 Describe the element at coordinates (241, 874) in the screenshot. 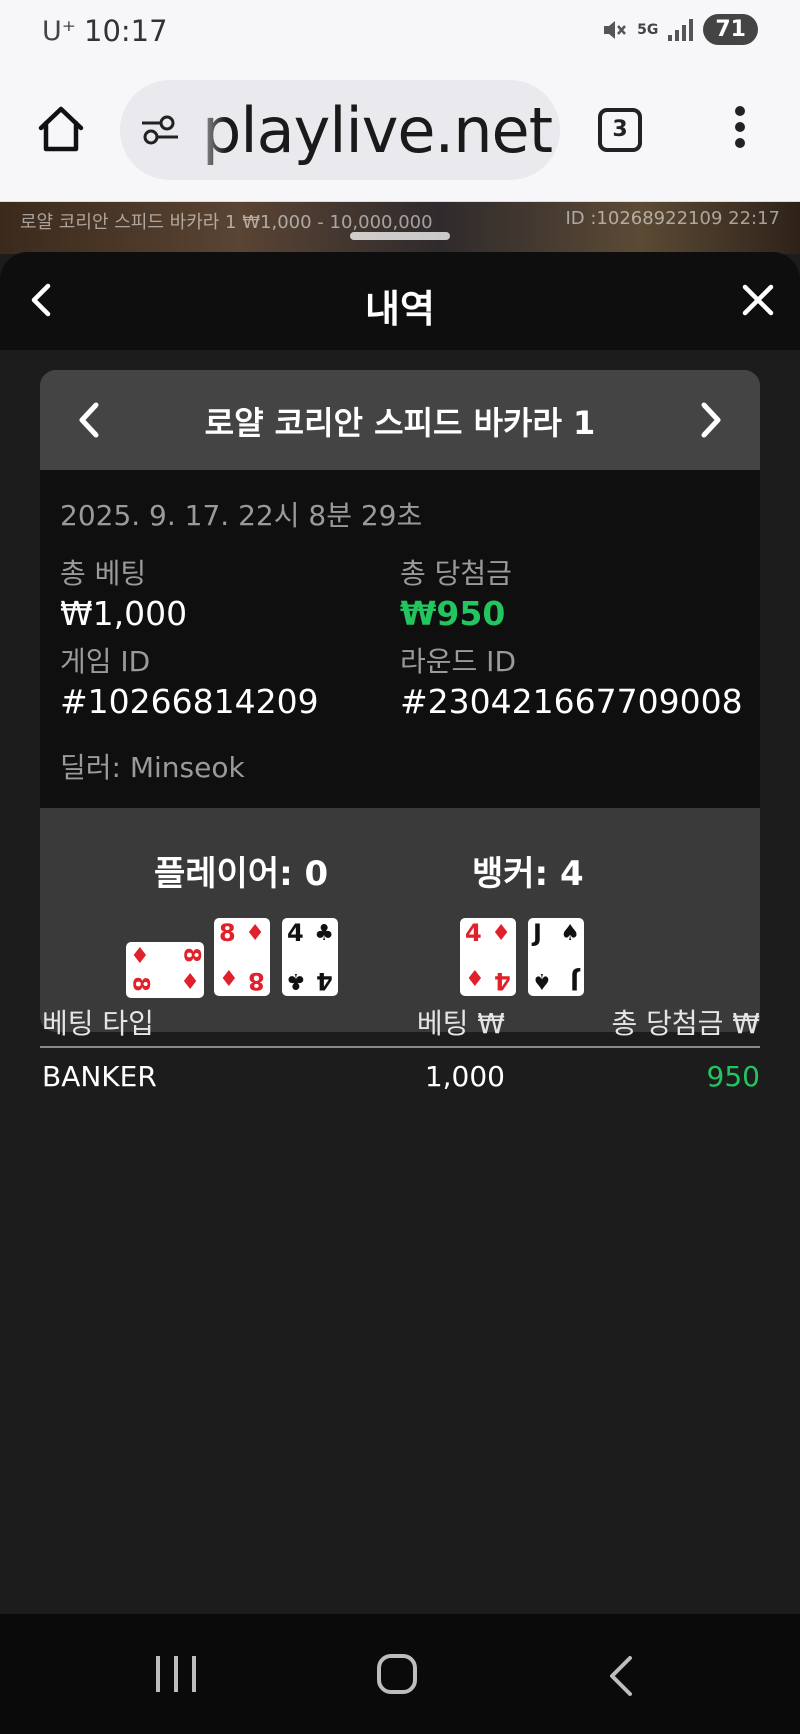

I see `player-score: 플레이어: 0` at that location.